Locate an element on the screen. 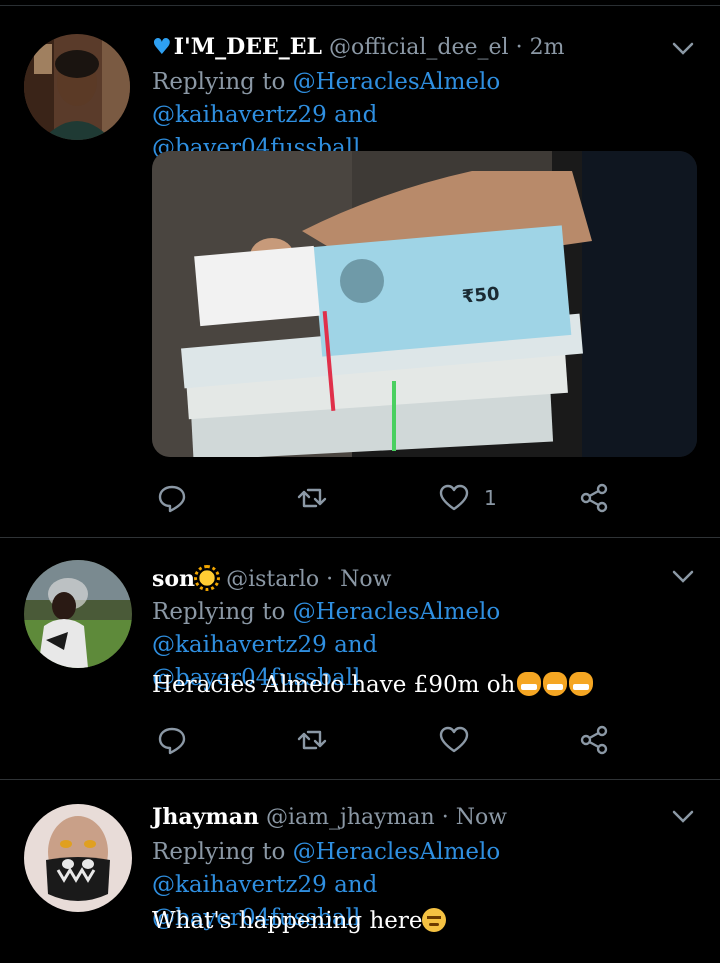 This screenshot has width=720, height=963. display-name: I'M_DEE_EL is located at coordinates (248, 47).